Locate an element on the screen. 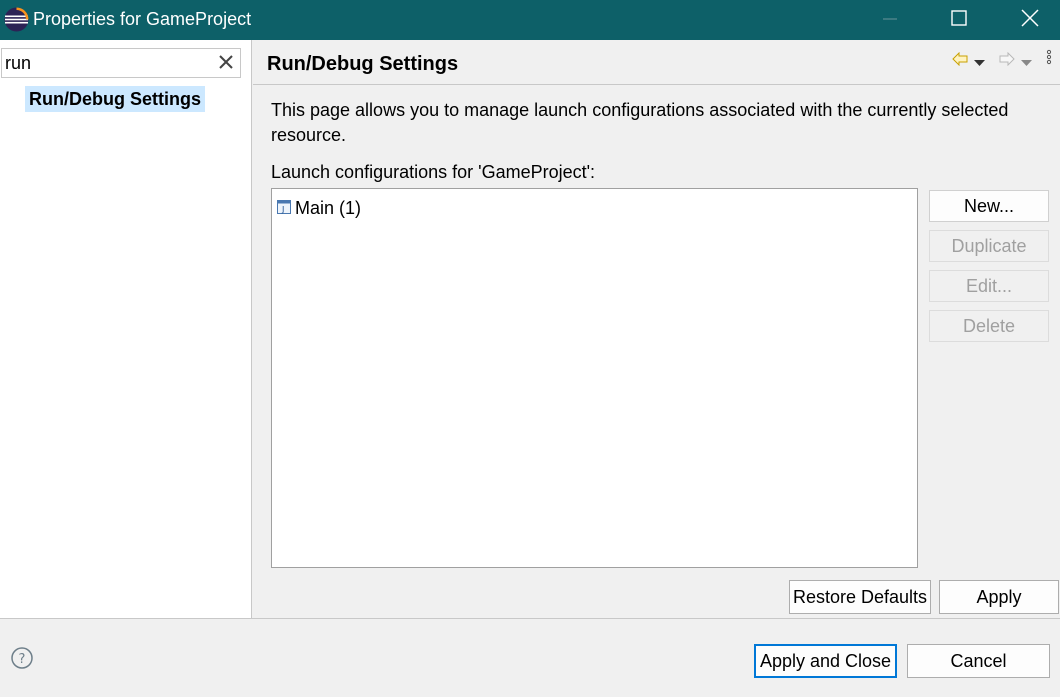 The height and width of the screenshot is (697, 1060). apply-button: Apply is located at coordinates (999, 597).